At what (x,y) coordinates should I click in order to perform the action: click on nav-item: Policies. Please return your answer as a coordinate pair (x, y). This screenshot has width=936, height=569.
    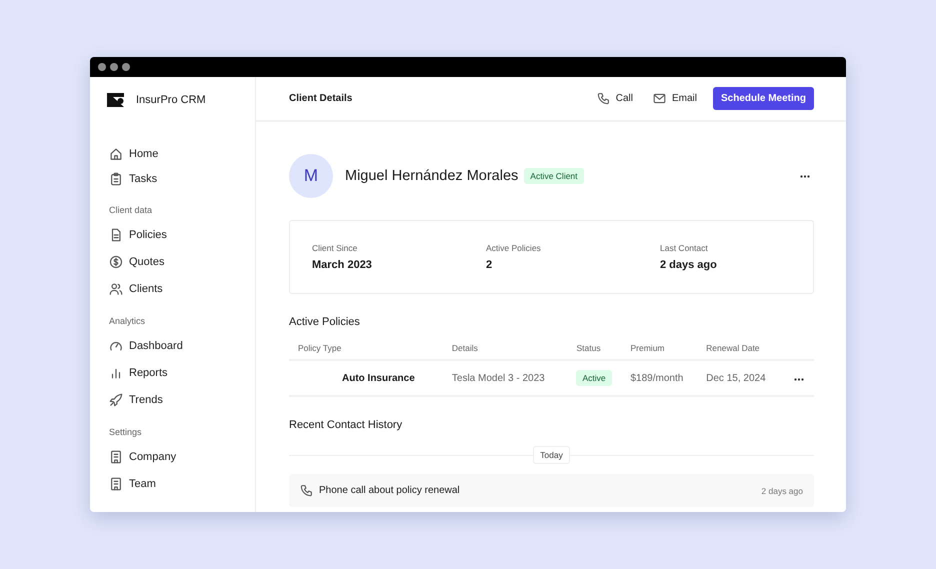
    Looking at the image, I should click on (138, 234).